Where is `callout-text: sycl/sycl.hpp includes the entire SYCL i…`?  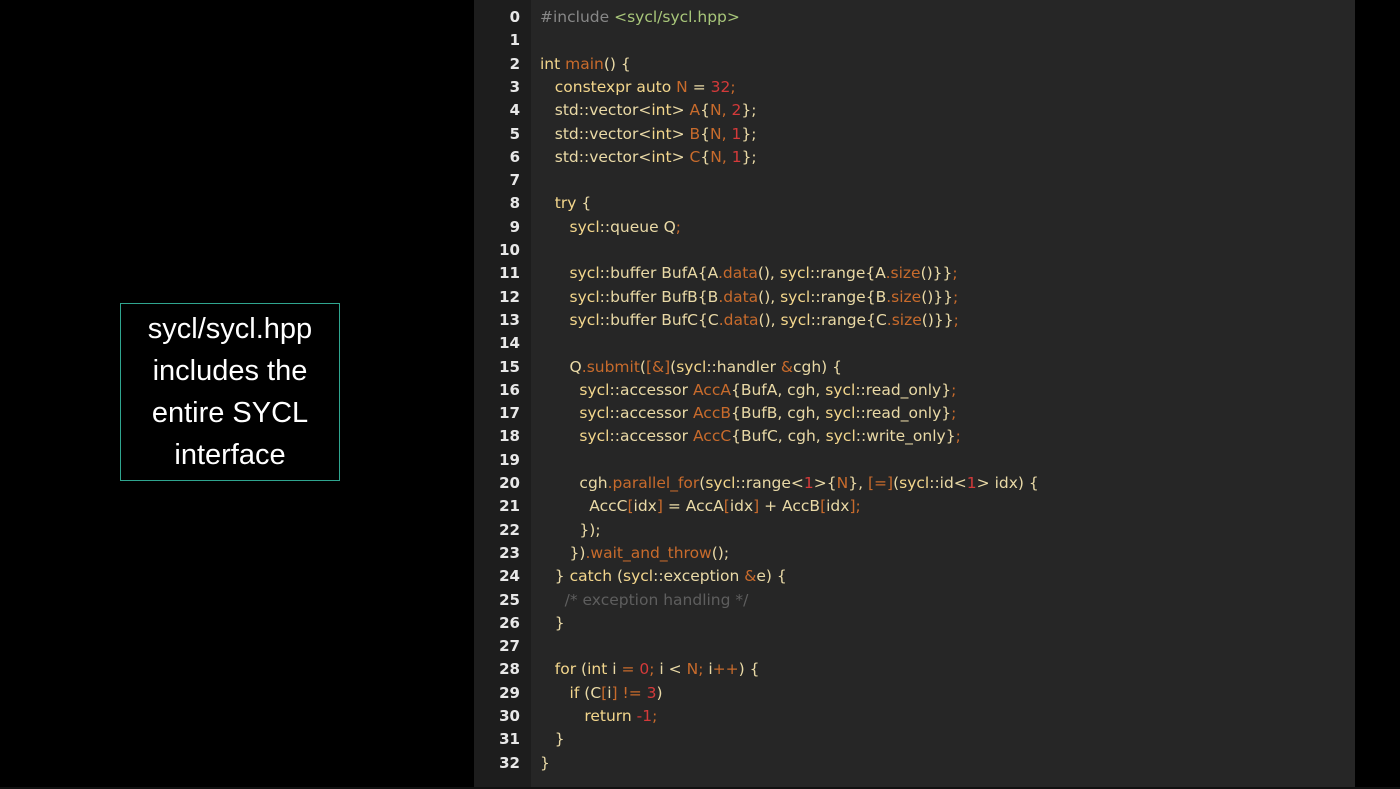 callout-text: sycl/sycl.hpp includes the entire SYCL i… is located at coordinates (230, 392).